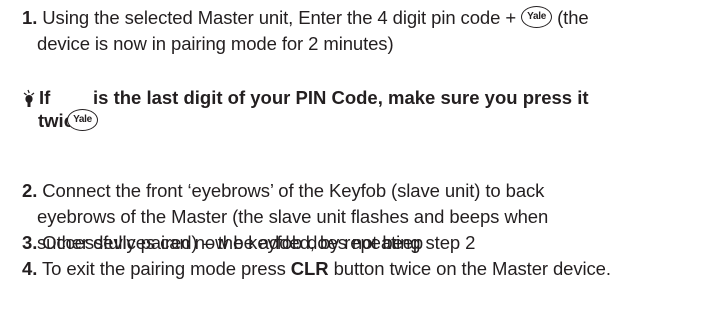  Describe the element at coordinates (30, 17) in the screenshot. I see `step-1-number: 1.` at that location.